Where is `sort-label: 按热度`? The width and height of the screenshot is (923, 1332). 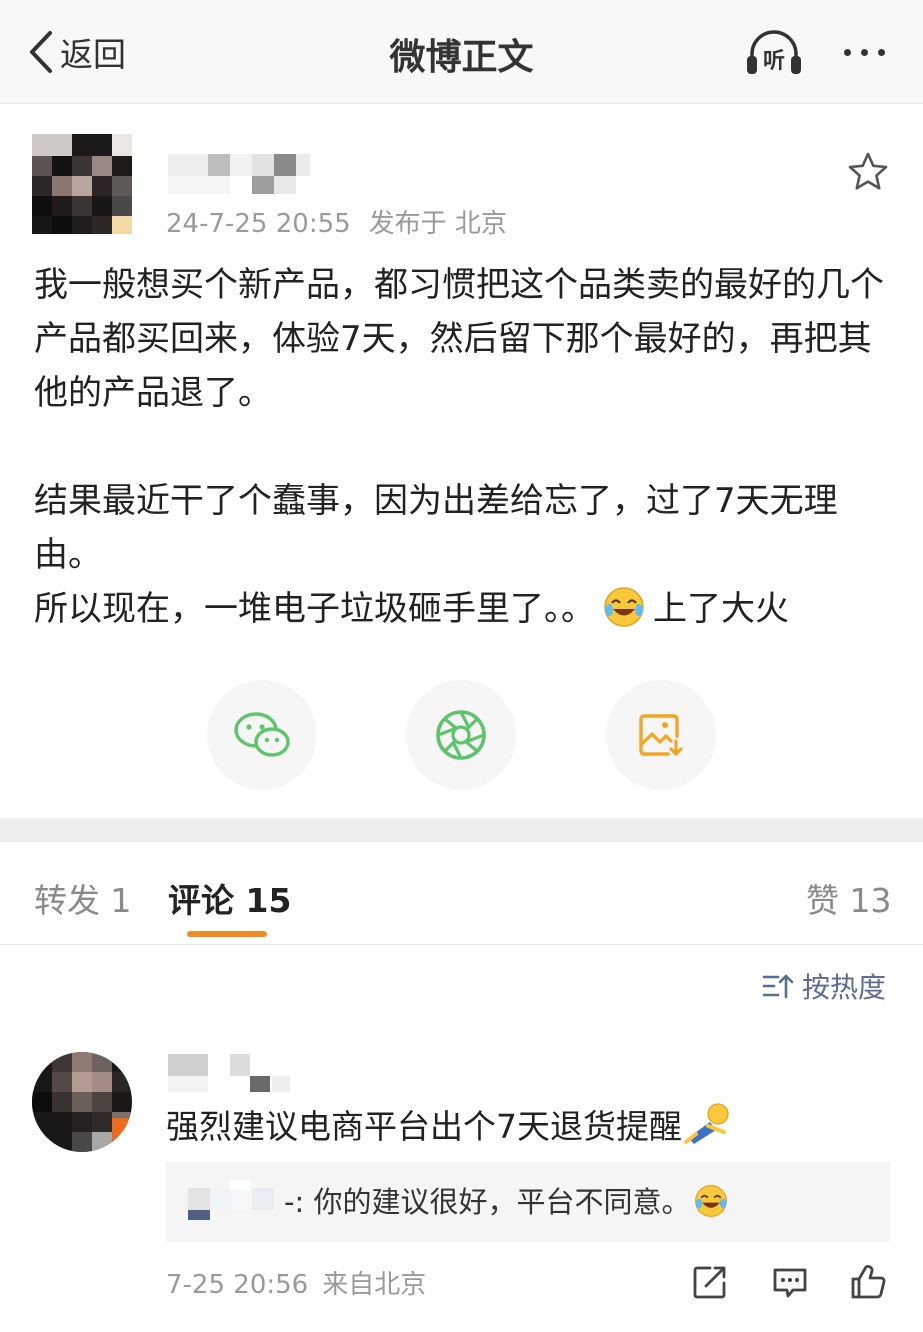 sort-label: 按热度 is located at coordinates (844, 987).